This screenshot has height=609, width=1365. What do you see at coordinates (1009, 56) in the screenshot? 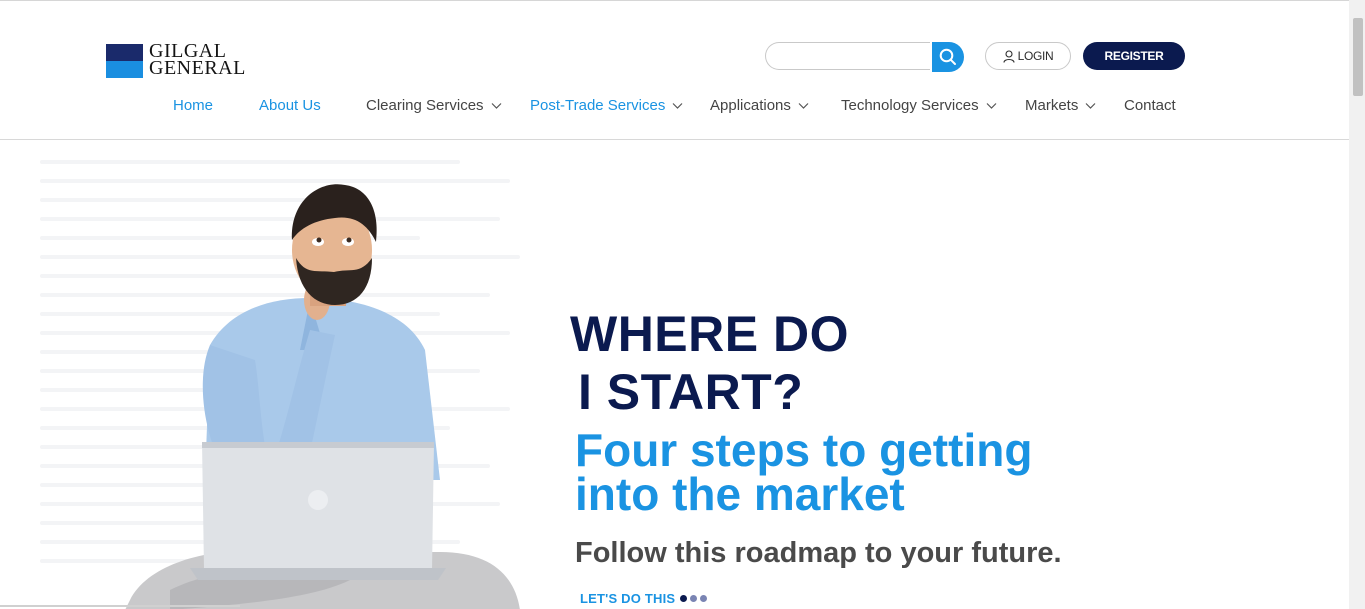
I see `user-icon` at bounding box center [1009, 56].